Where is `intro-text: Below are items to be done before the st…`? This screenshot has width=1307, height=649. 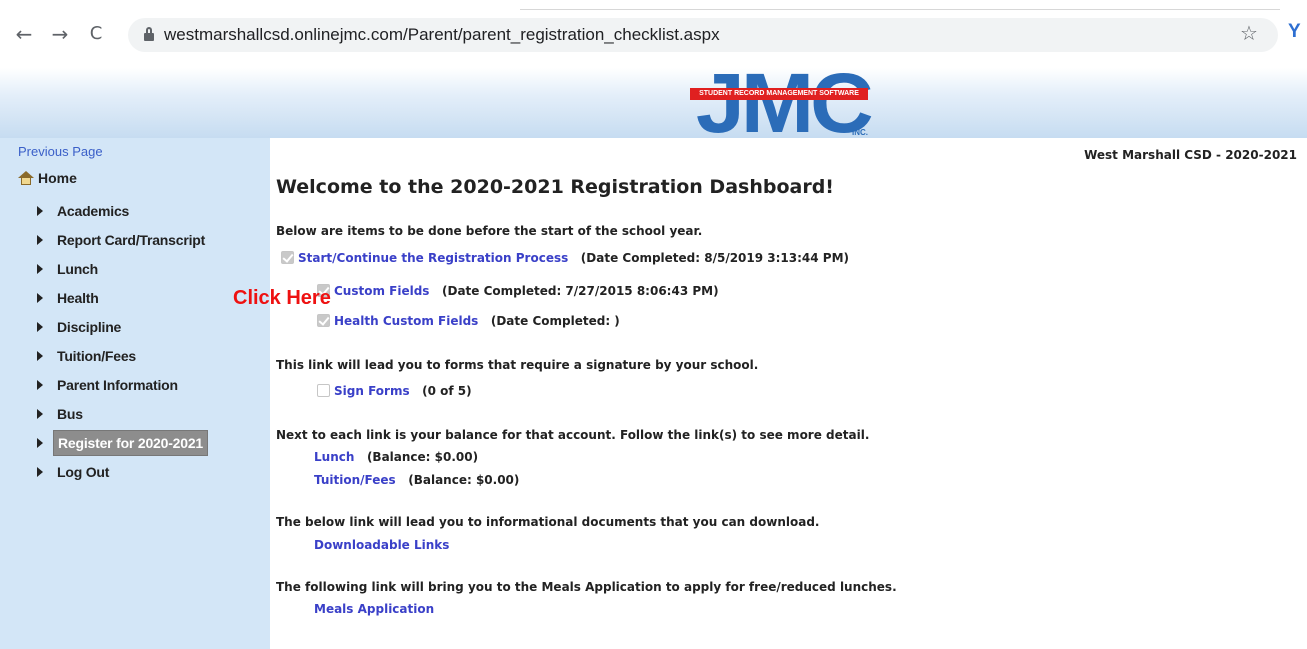 intro-text: Below are items to be done before the st… is located at coordinates (489, 231).